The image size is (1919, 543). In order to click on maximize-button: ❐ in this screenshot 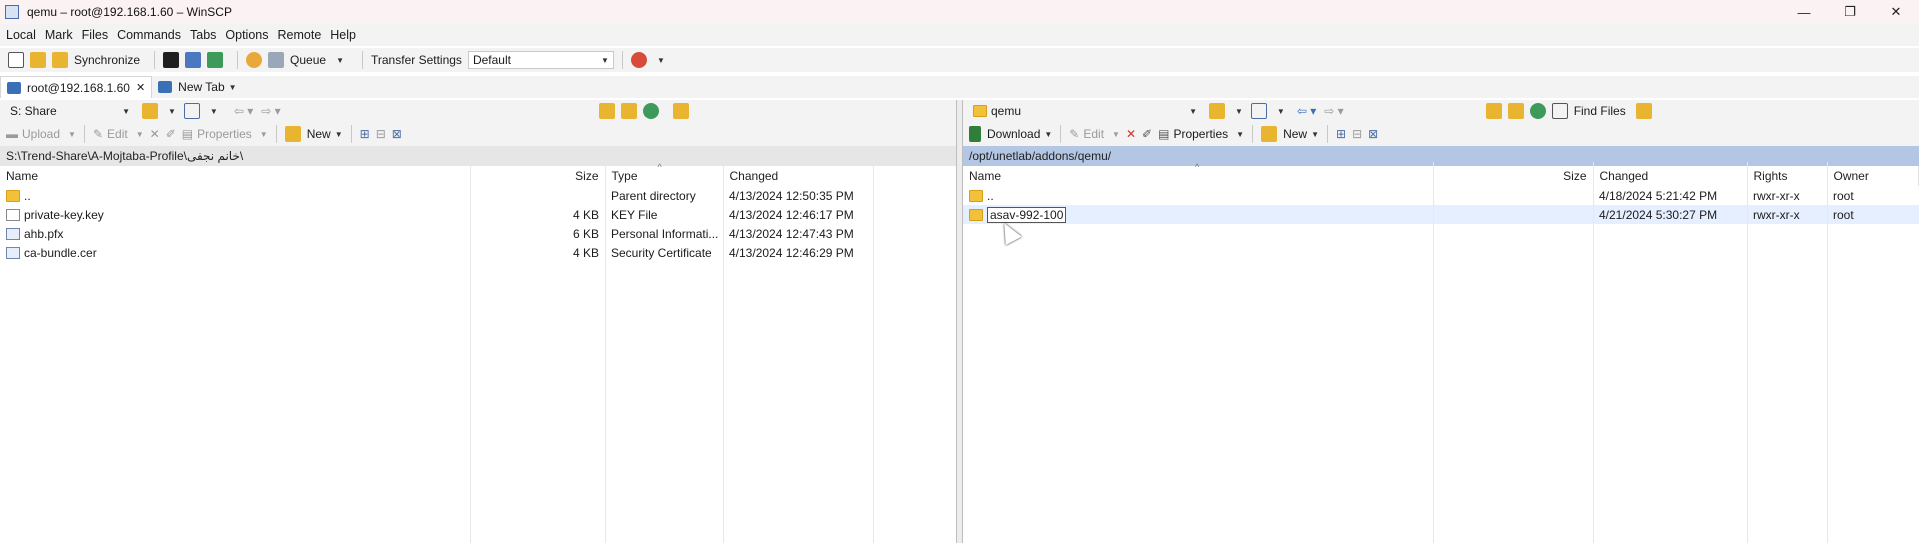, I will do `click(1850, 12)`.